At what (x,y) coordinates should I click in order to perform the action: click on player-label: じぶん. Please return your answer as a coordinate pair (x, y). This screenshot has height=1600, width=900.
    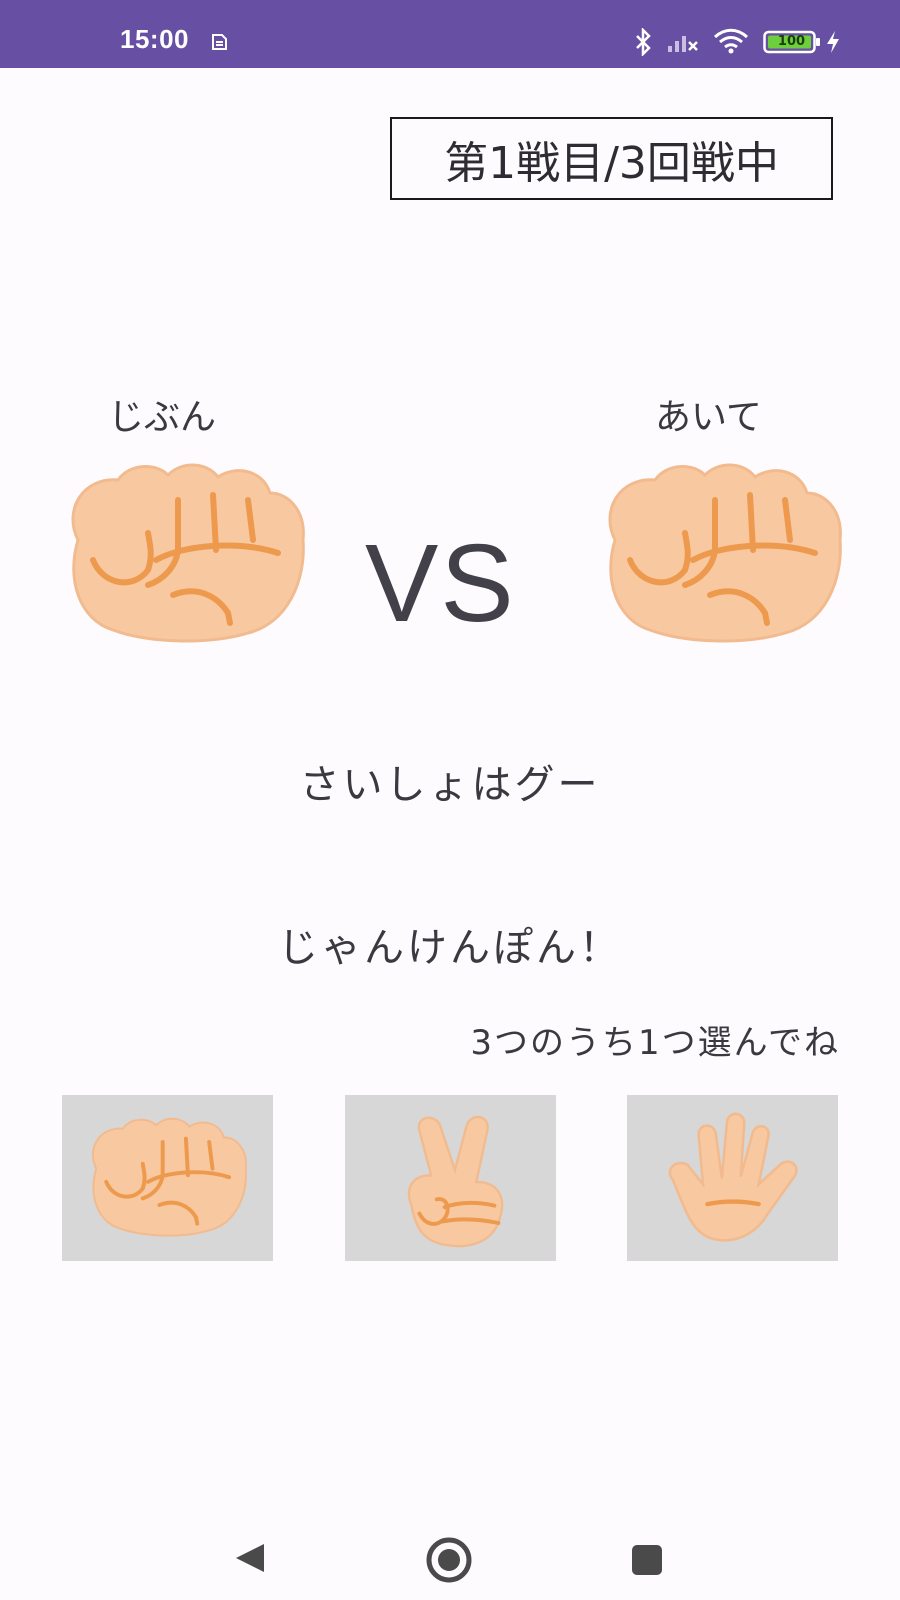
    Looking at the image, I should click on (162, 417).